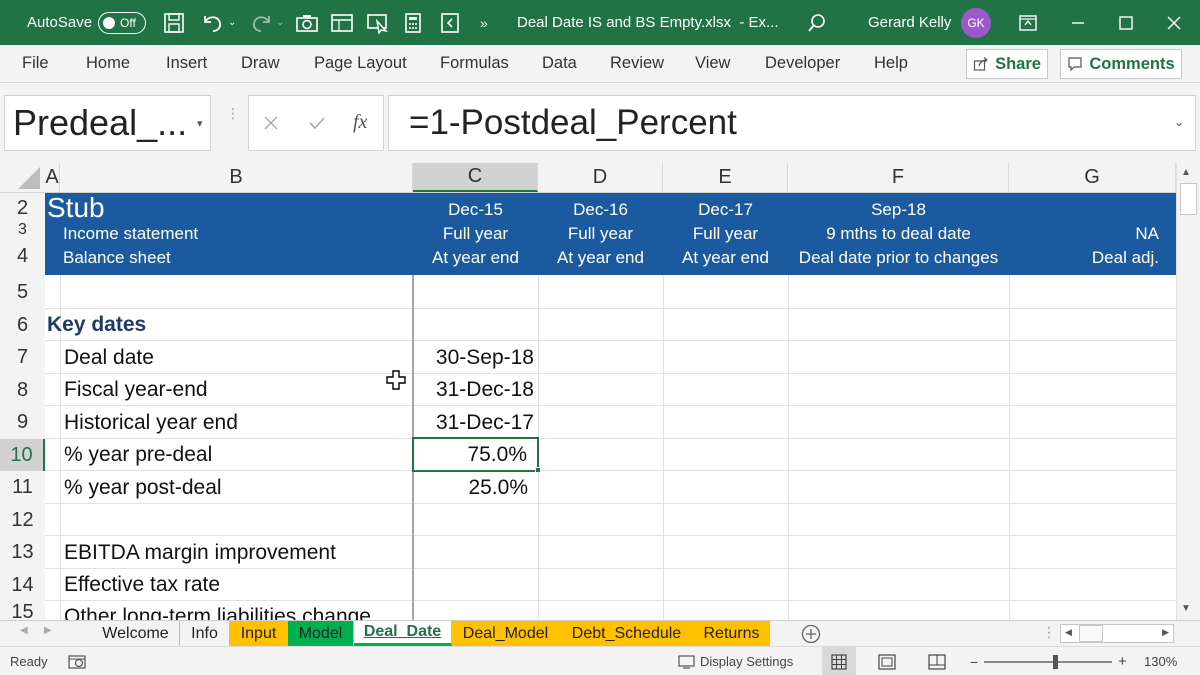 This screenshot has height=675, width=1200. Describe the element at coordinates (475, 177) in the screenshot. I see `column-header-c: C` at that location.